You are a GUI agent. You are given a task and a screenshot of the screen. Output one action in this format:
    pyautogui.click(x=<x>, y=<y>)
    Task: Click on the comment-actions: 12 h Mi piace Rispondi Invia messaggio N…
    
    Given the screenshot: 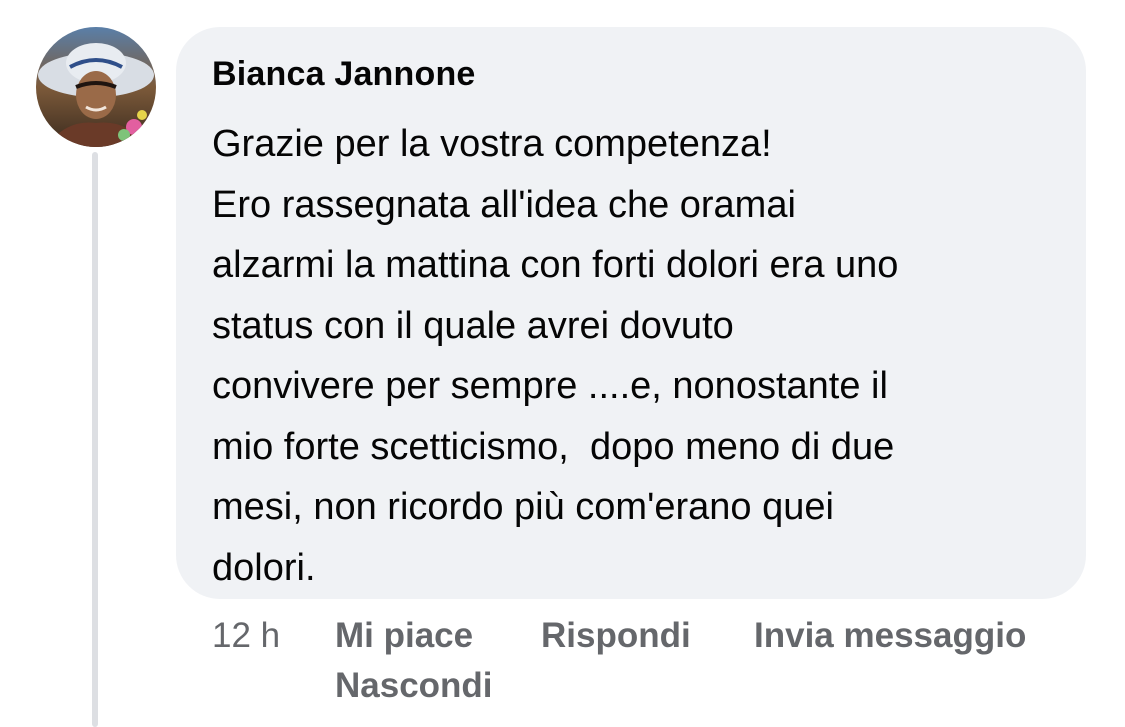 What is the action you would take?
    pyautogui.click(x=652, y=666)
    